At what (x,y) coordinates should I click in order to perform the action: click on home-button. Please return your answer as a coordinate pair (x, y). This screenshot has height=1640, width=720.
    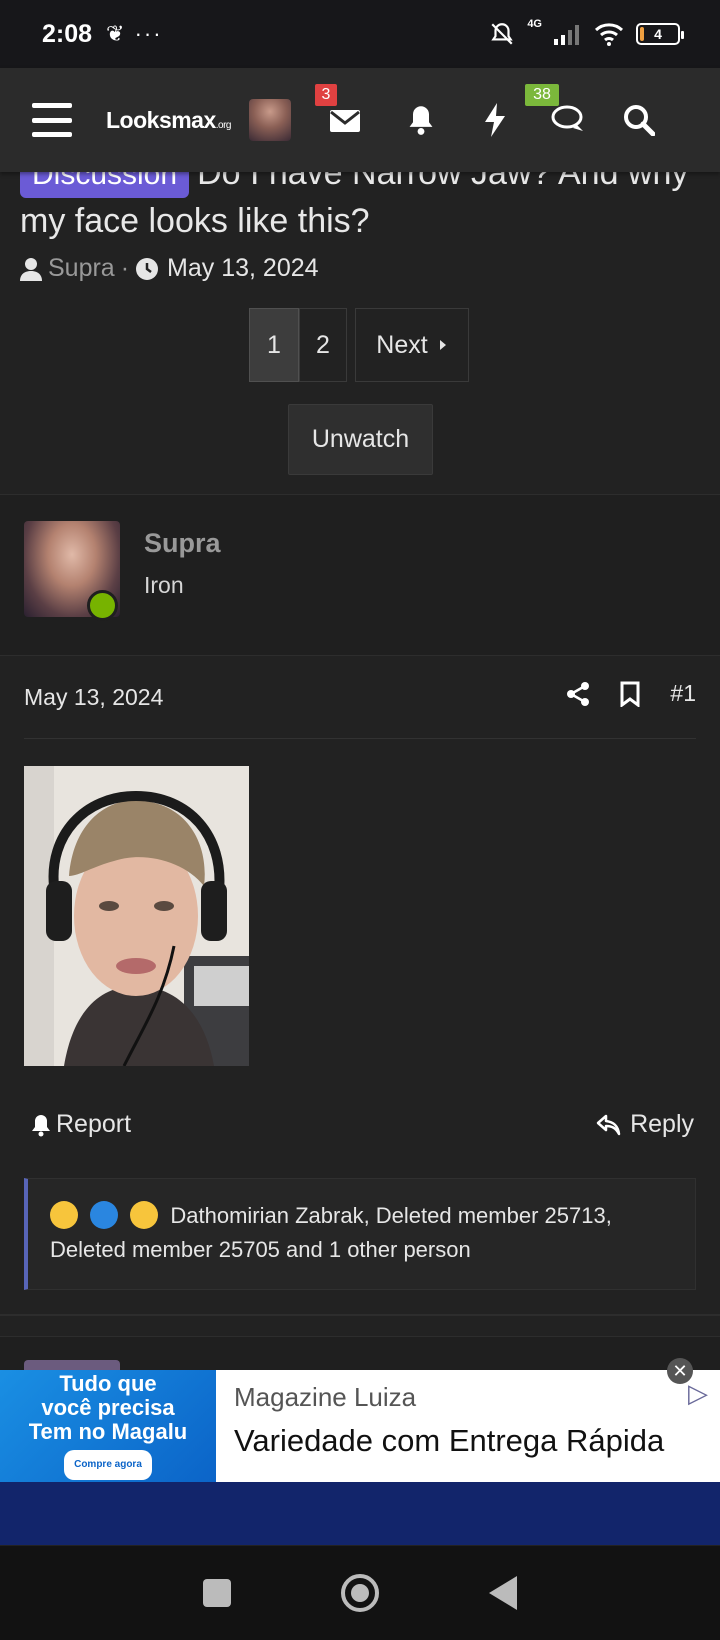
    Looking at the image, I should click on (360, 1593).